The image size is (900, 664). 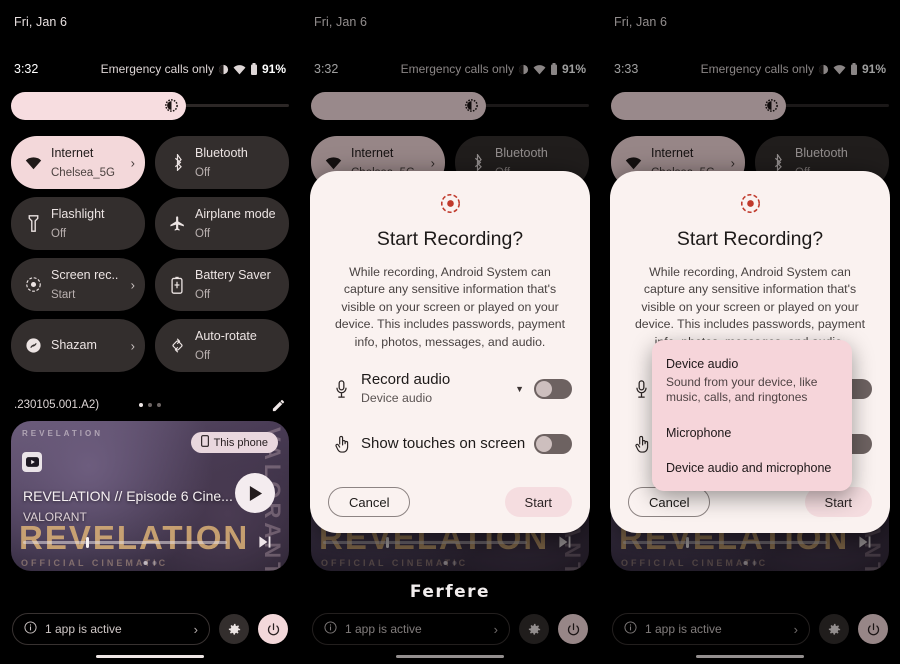 I want to click on carrier-label: Emergency calls only, so click(x=157, y=69).